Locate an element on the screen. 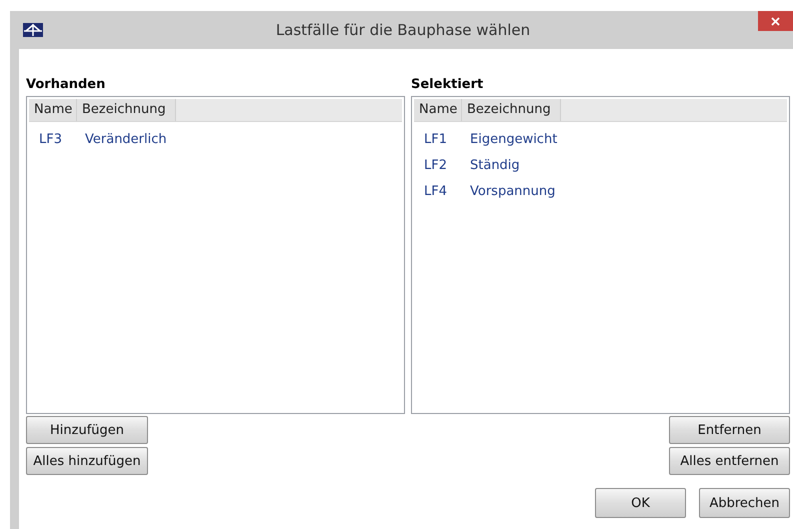 This screenshot has height=529, width=793. window-title: Lastfälle für die Bauphase wählen is located at coordinates (403, 30).